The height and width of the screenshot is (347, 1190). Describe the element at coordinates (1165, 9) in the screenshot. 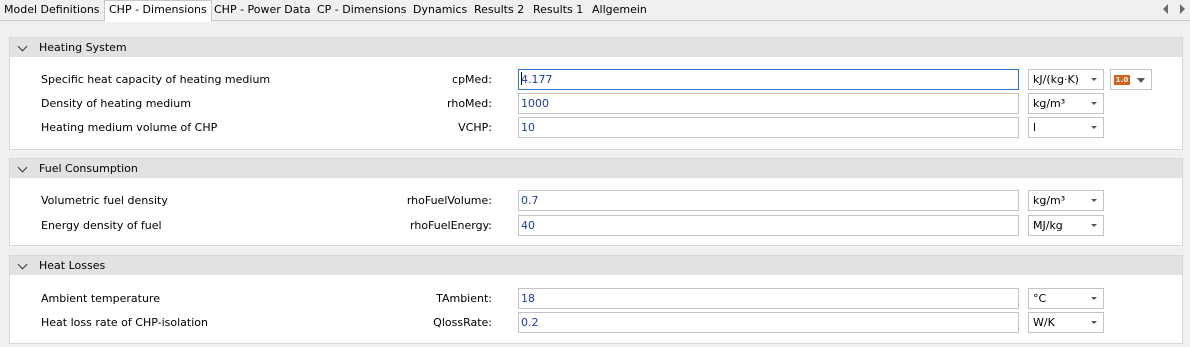

I see `scroll-left-icon` at that location.